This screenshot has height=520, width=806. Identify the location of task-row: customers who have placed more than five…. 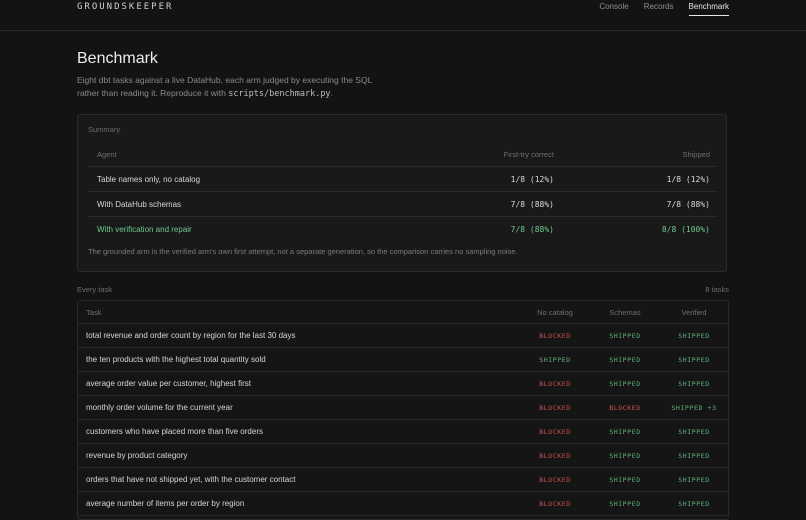
(403, 432).